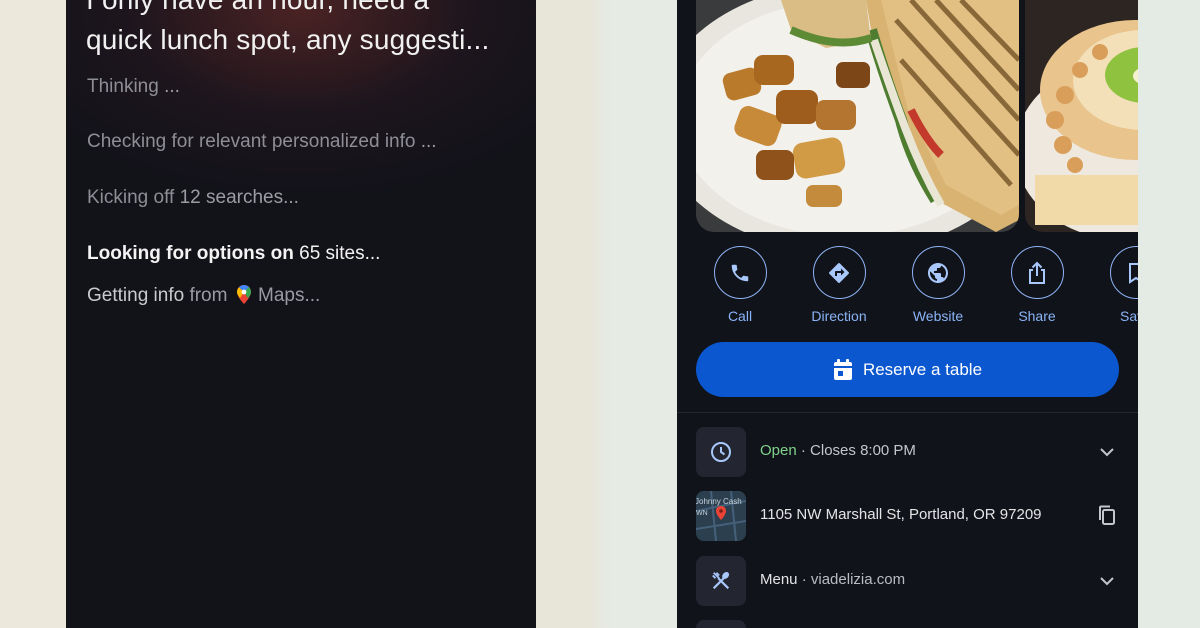  What do you see at coordinates (136, 295) in the screenshot?
I see `step-label: Getting info` at bounding box center [136, 295].